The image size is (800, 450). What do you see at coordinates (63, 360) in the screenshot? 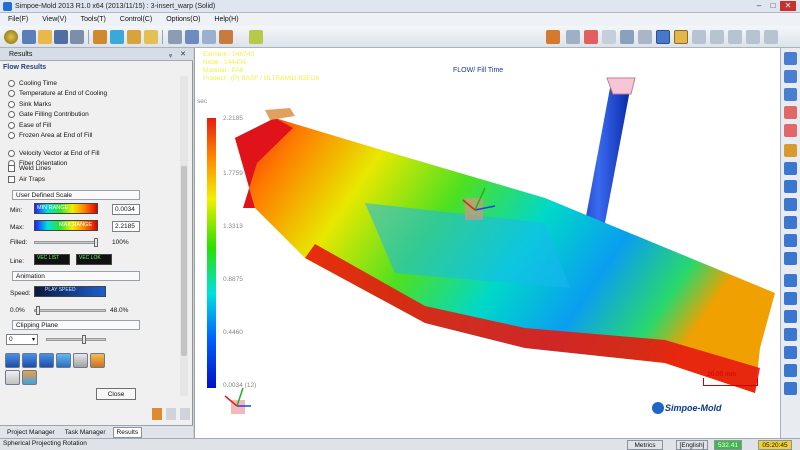
I see `loop-button` at bounding box center [63, 360].